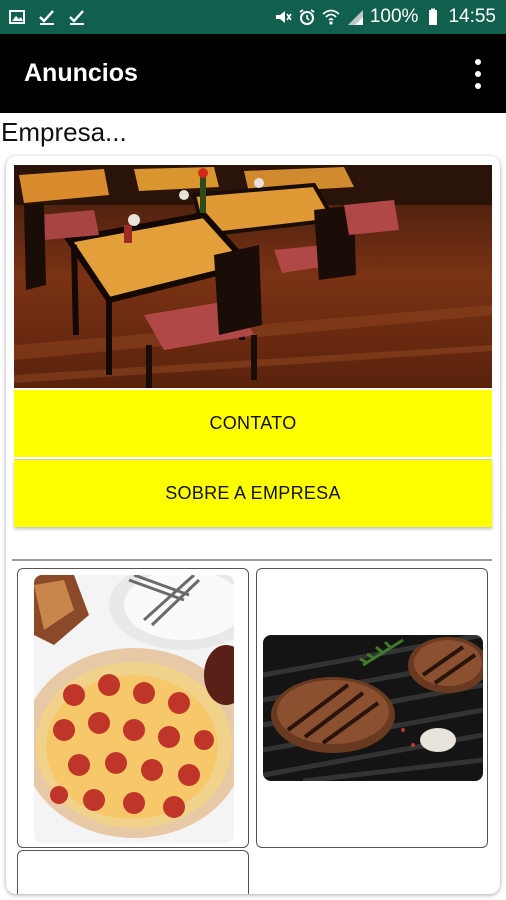 This screenshot has width=506, height=900. Describe the element at coordinates (331, 17) in the screenshot. I see `wifi-icon` at that location.